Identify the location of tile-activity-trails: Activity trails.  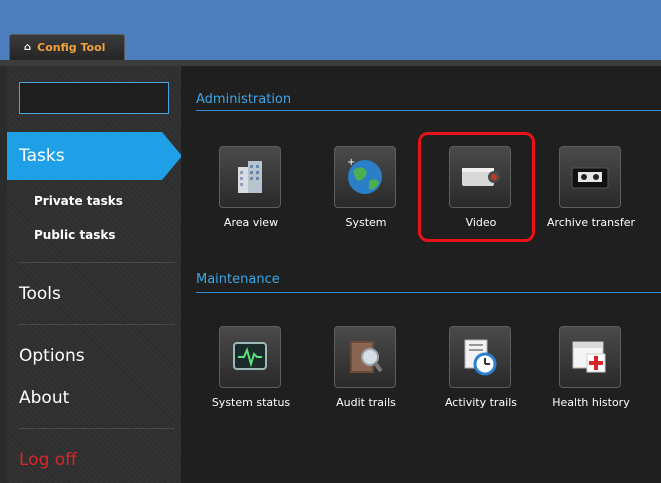
(481, 376).